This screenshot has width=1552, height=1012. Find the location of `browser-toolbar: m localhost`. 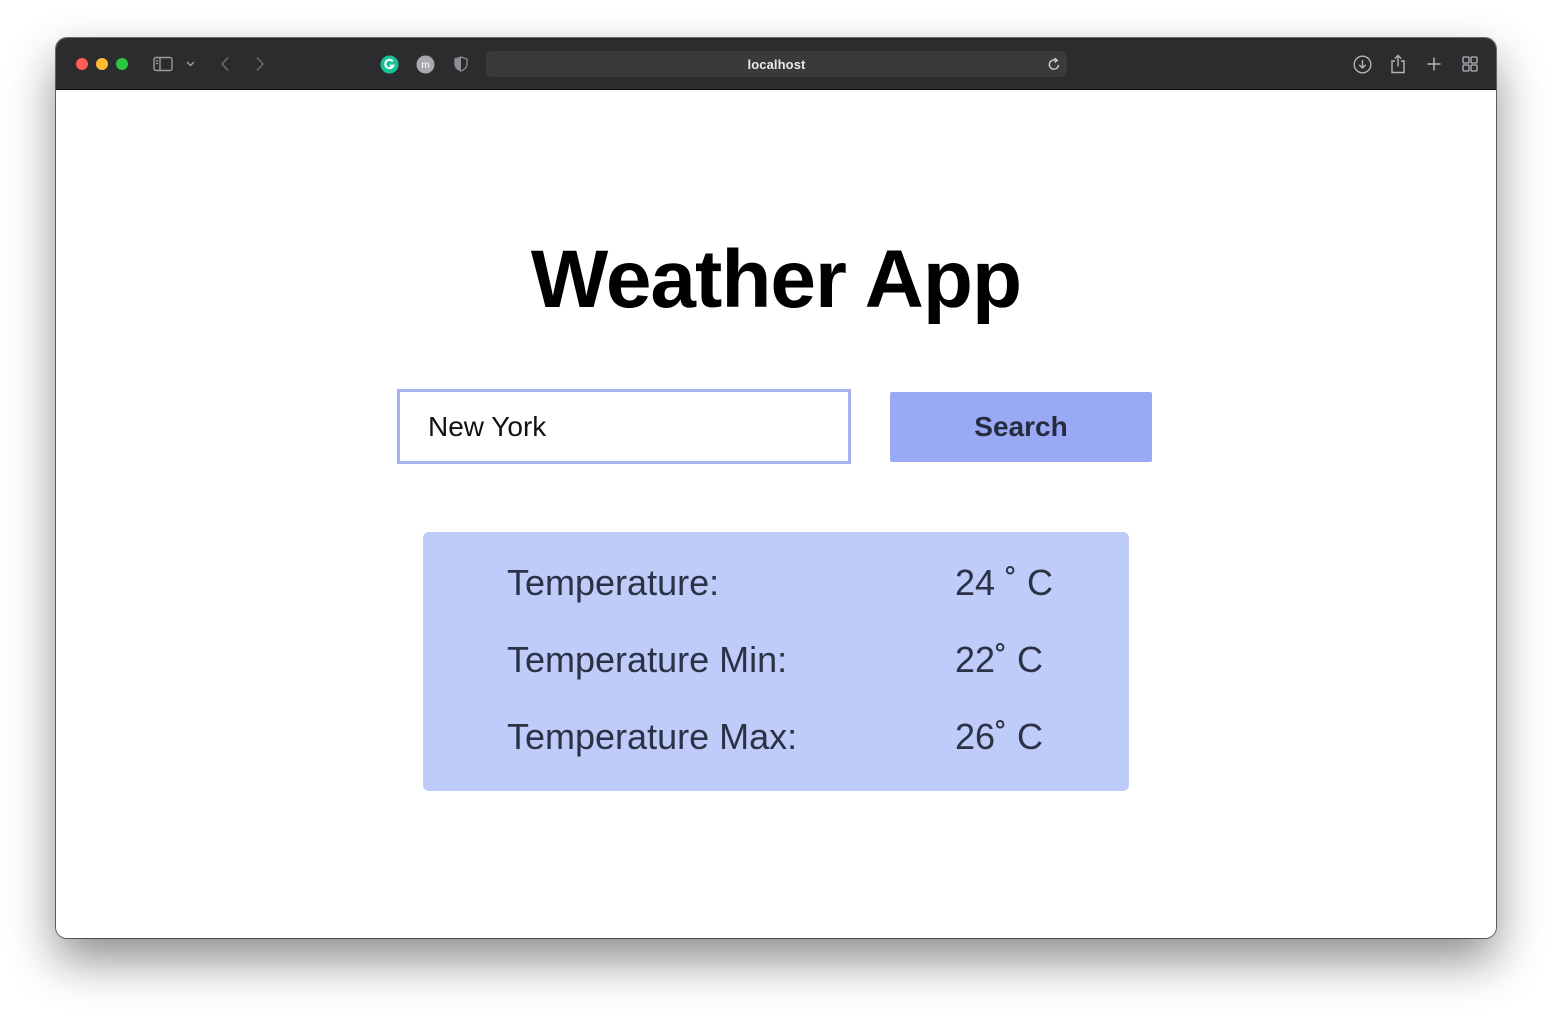

browser-toolbar: m localhost is located at coordinates (776, 64).